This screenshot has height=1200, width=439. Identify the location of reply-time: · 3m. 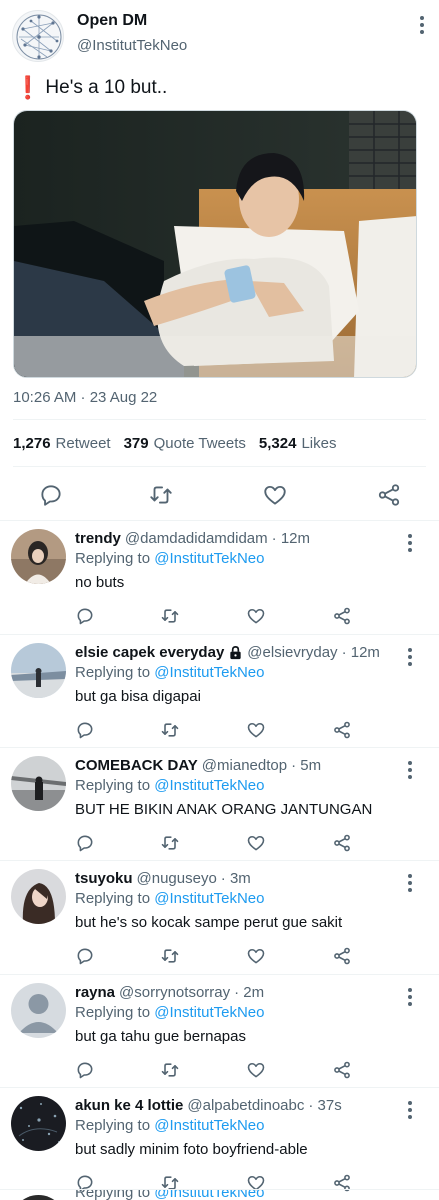
(236, 878).